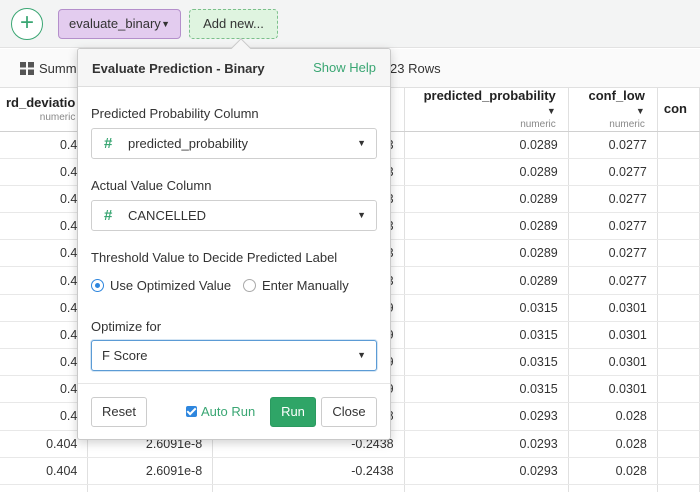  I want to click on table-cell: -0.2438, so click(308, 471).